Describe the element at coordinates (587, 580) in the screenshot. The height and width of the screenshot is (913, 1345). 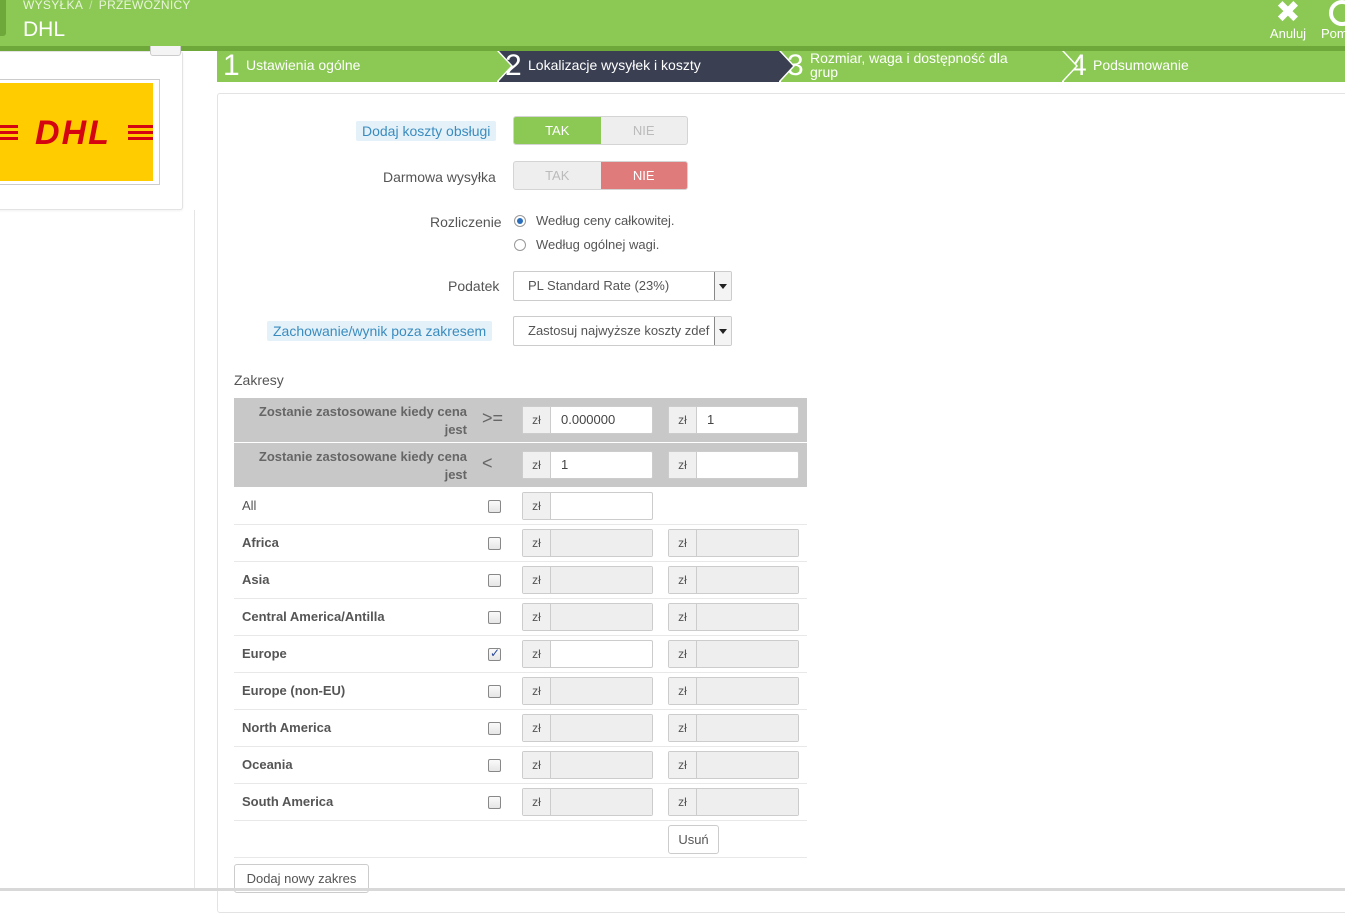
I see `zone-asia-price-1: zł` at that location.